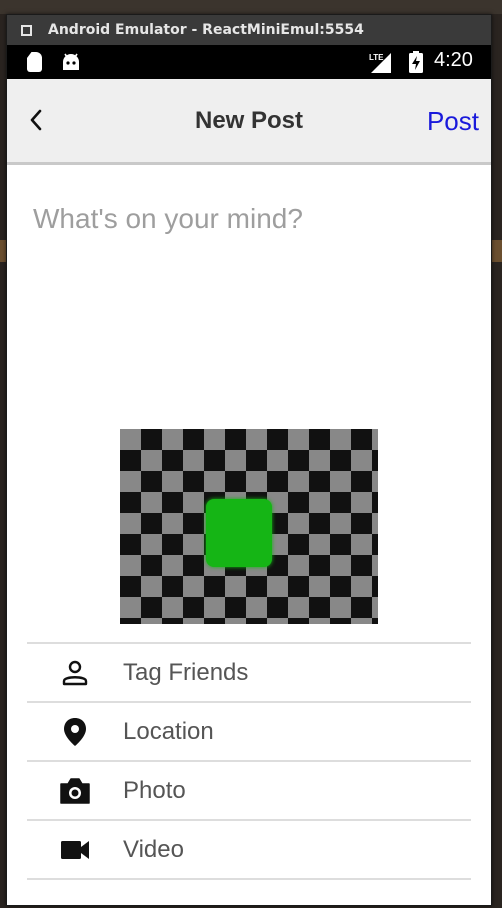 Image resolution: width=502 pixels, height=908 pixels. I want to click on android-debug-icon, so click(71, 61).